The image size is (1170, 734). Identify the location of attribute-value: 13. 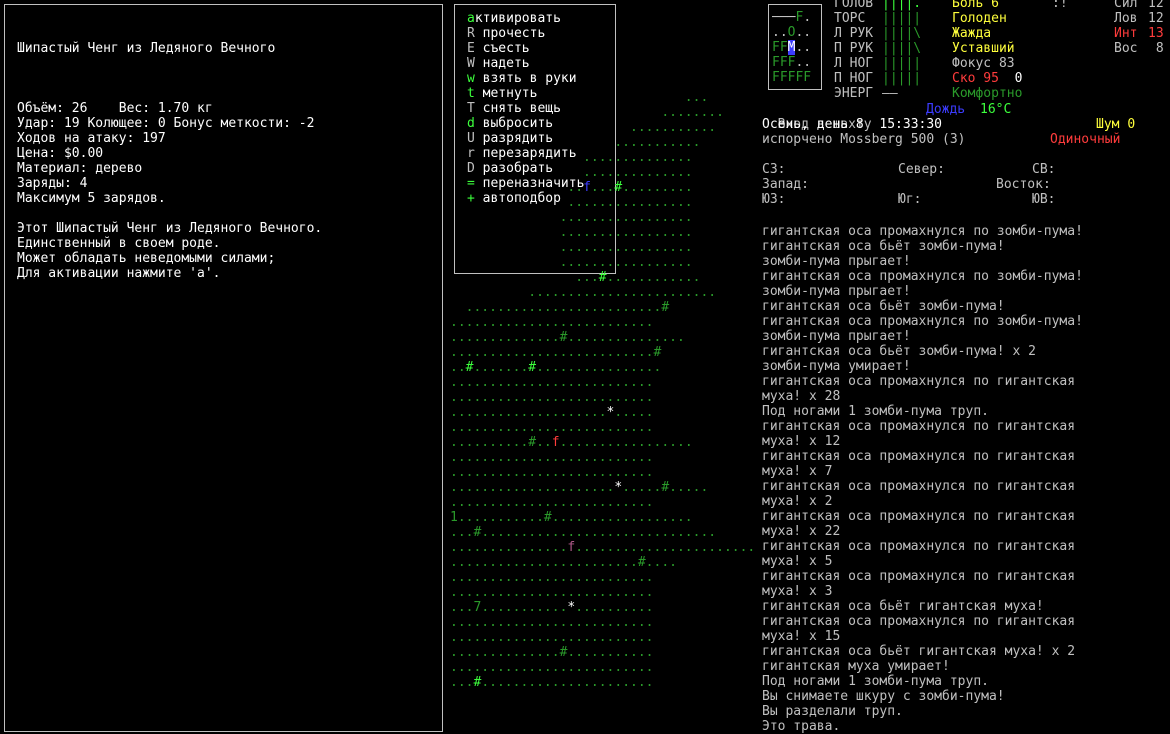
(1156, 33).